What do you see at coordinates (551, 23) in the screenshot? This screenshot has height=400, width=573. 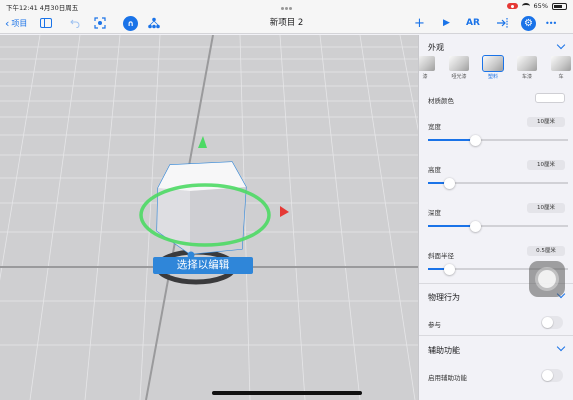 I see `more-button: •••` at bounding box center [551, 23].